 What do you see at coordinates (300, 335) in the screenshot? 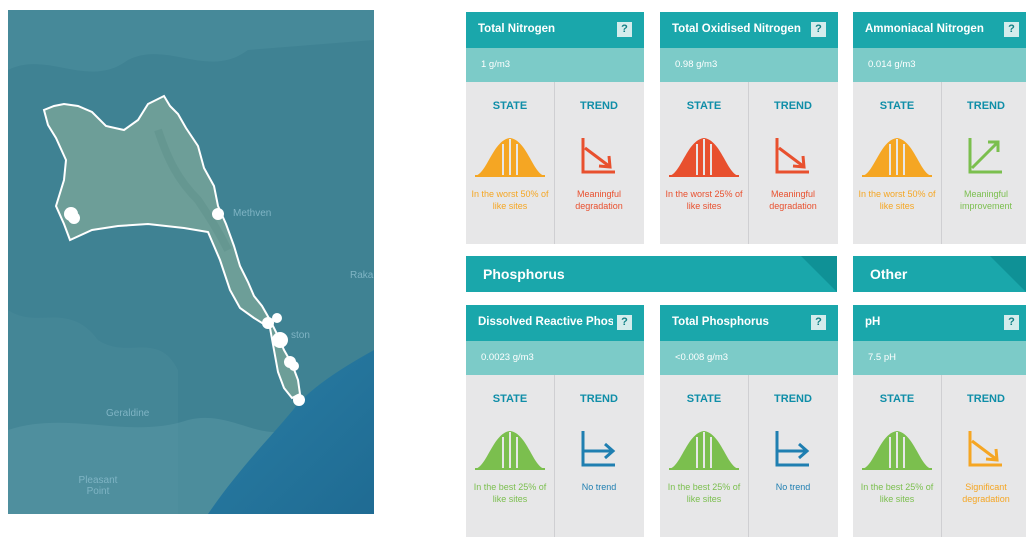
I see `map-label-town: ston` at bounding box center [300, 335].